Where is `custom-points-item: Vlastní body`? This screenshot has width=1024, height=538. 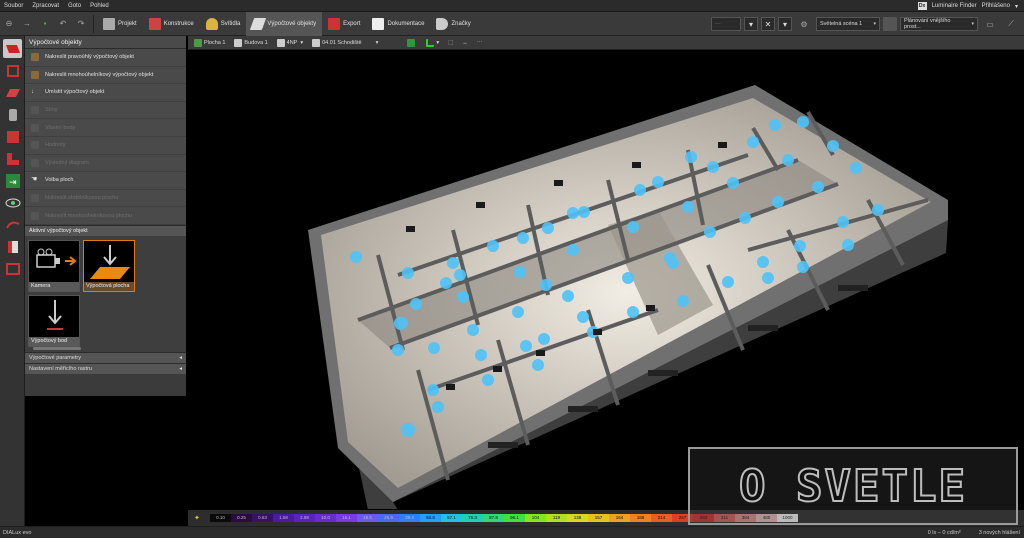 custom-points-item: Vlastní body is located at coordinates (105, 128).